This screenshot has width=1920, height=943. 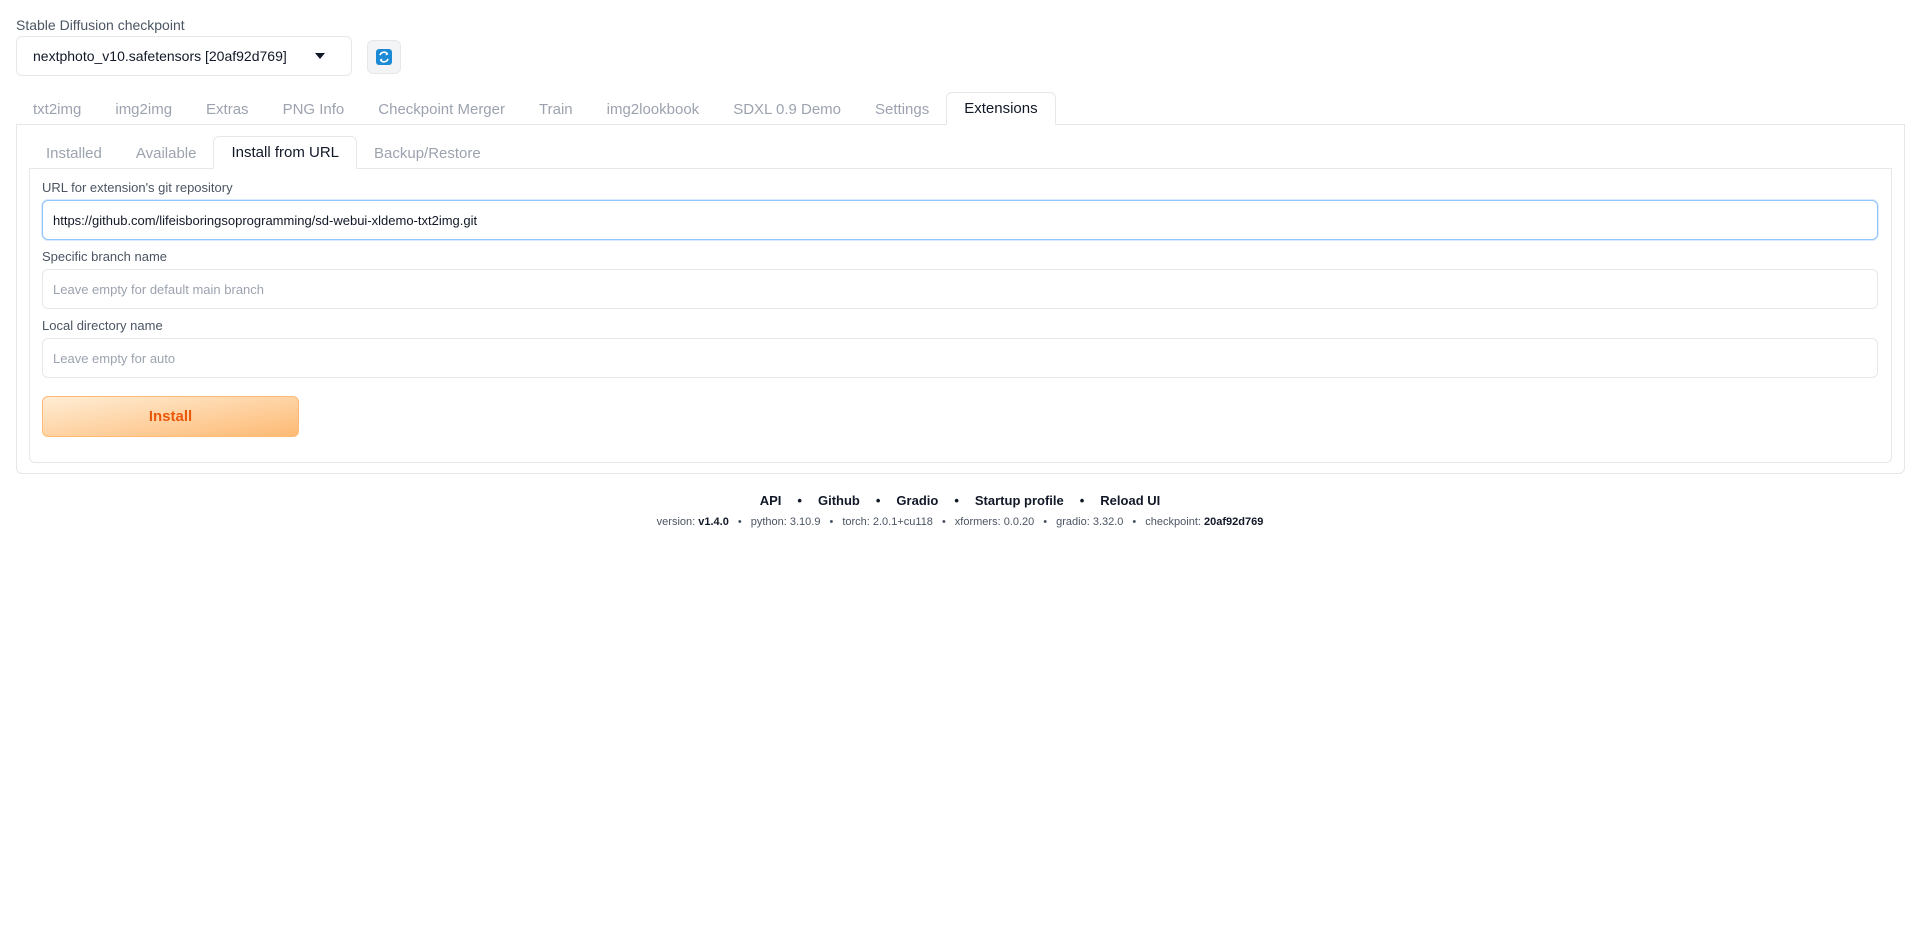 What do you see at coordinates (441, 109) in the screenshot?
I see `tab-checkpoint-merger: Checkpoint Merger` at bounding box center [441, 109].